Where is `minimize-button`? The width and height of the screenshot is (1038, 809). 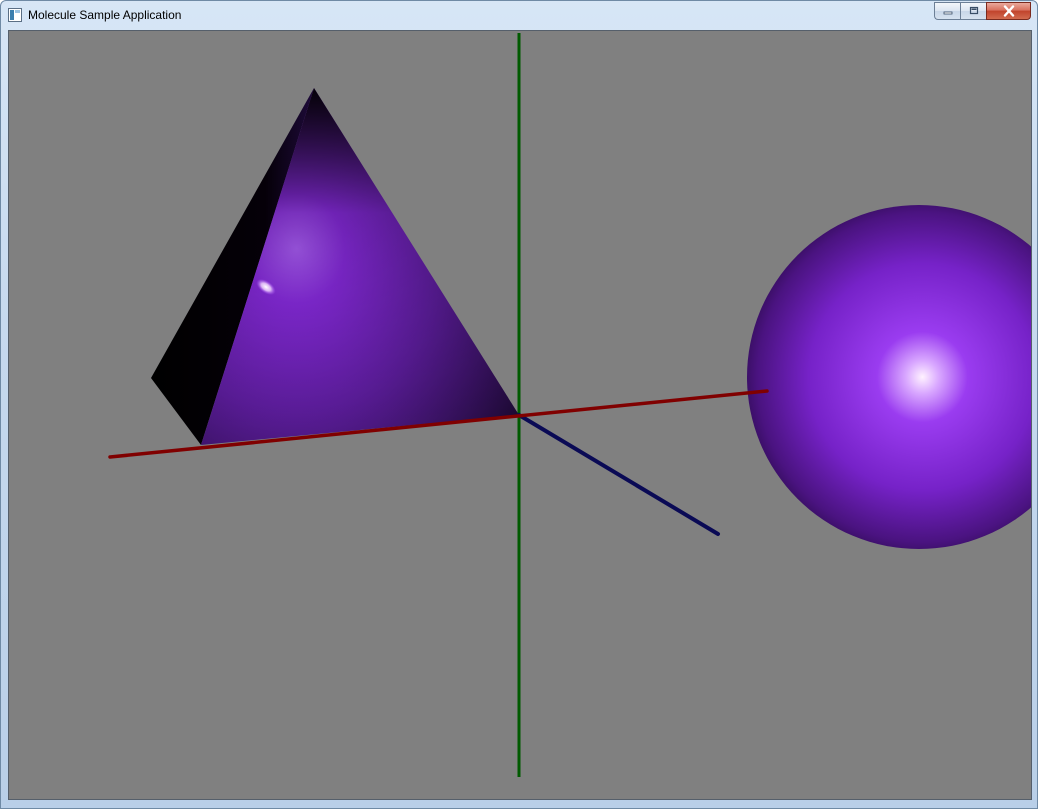
minimize-button is located at coordinates (947, 11).